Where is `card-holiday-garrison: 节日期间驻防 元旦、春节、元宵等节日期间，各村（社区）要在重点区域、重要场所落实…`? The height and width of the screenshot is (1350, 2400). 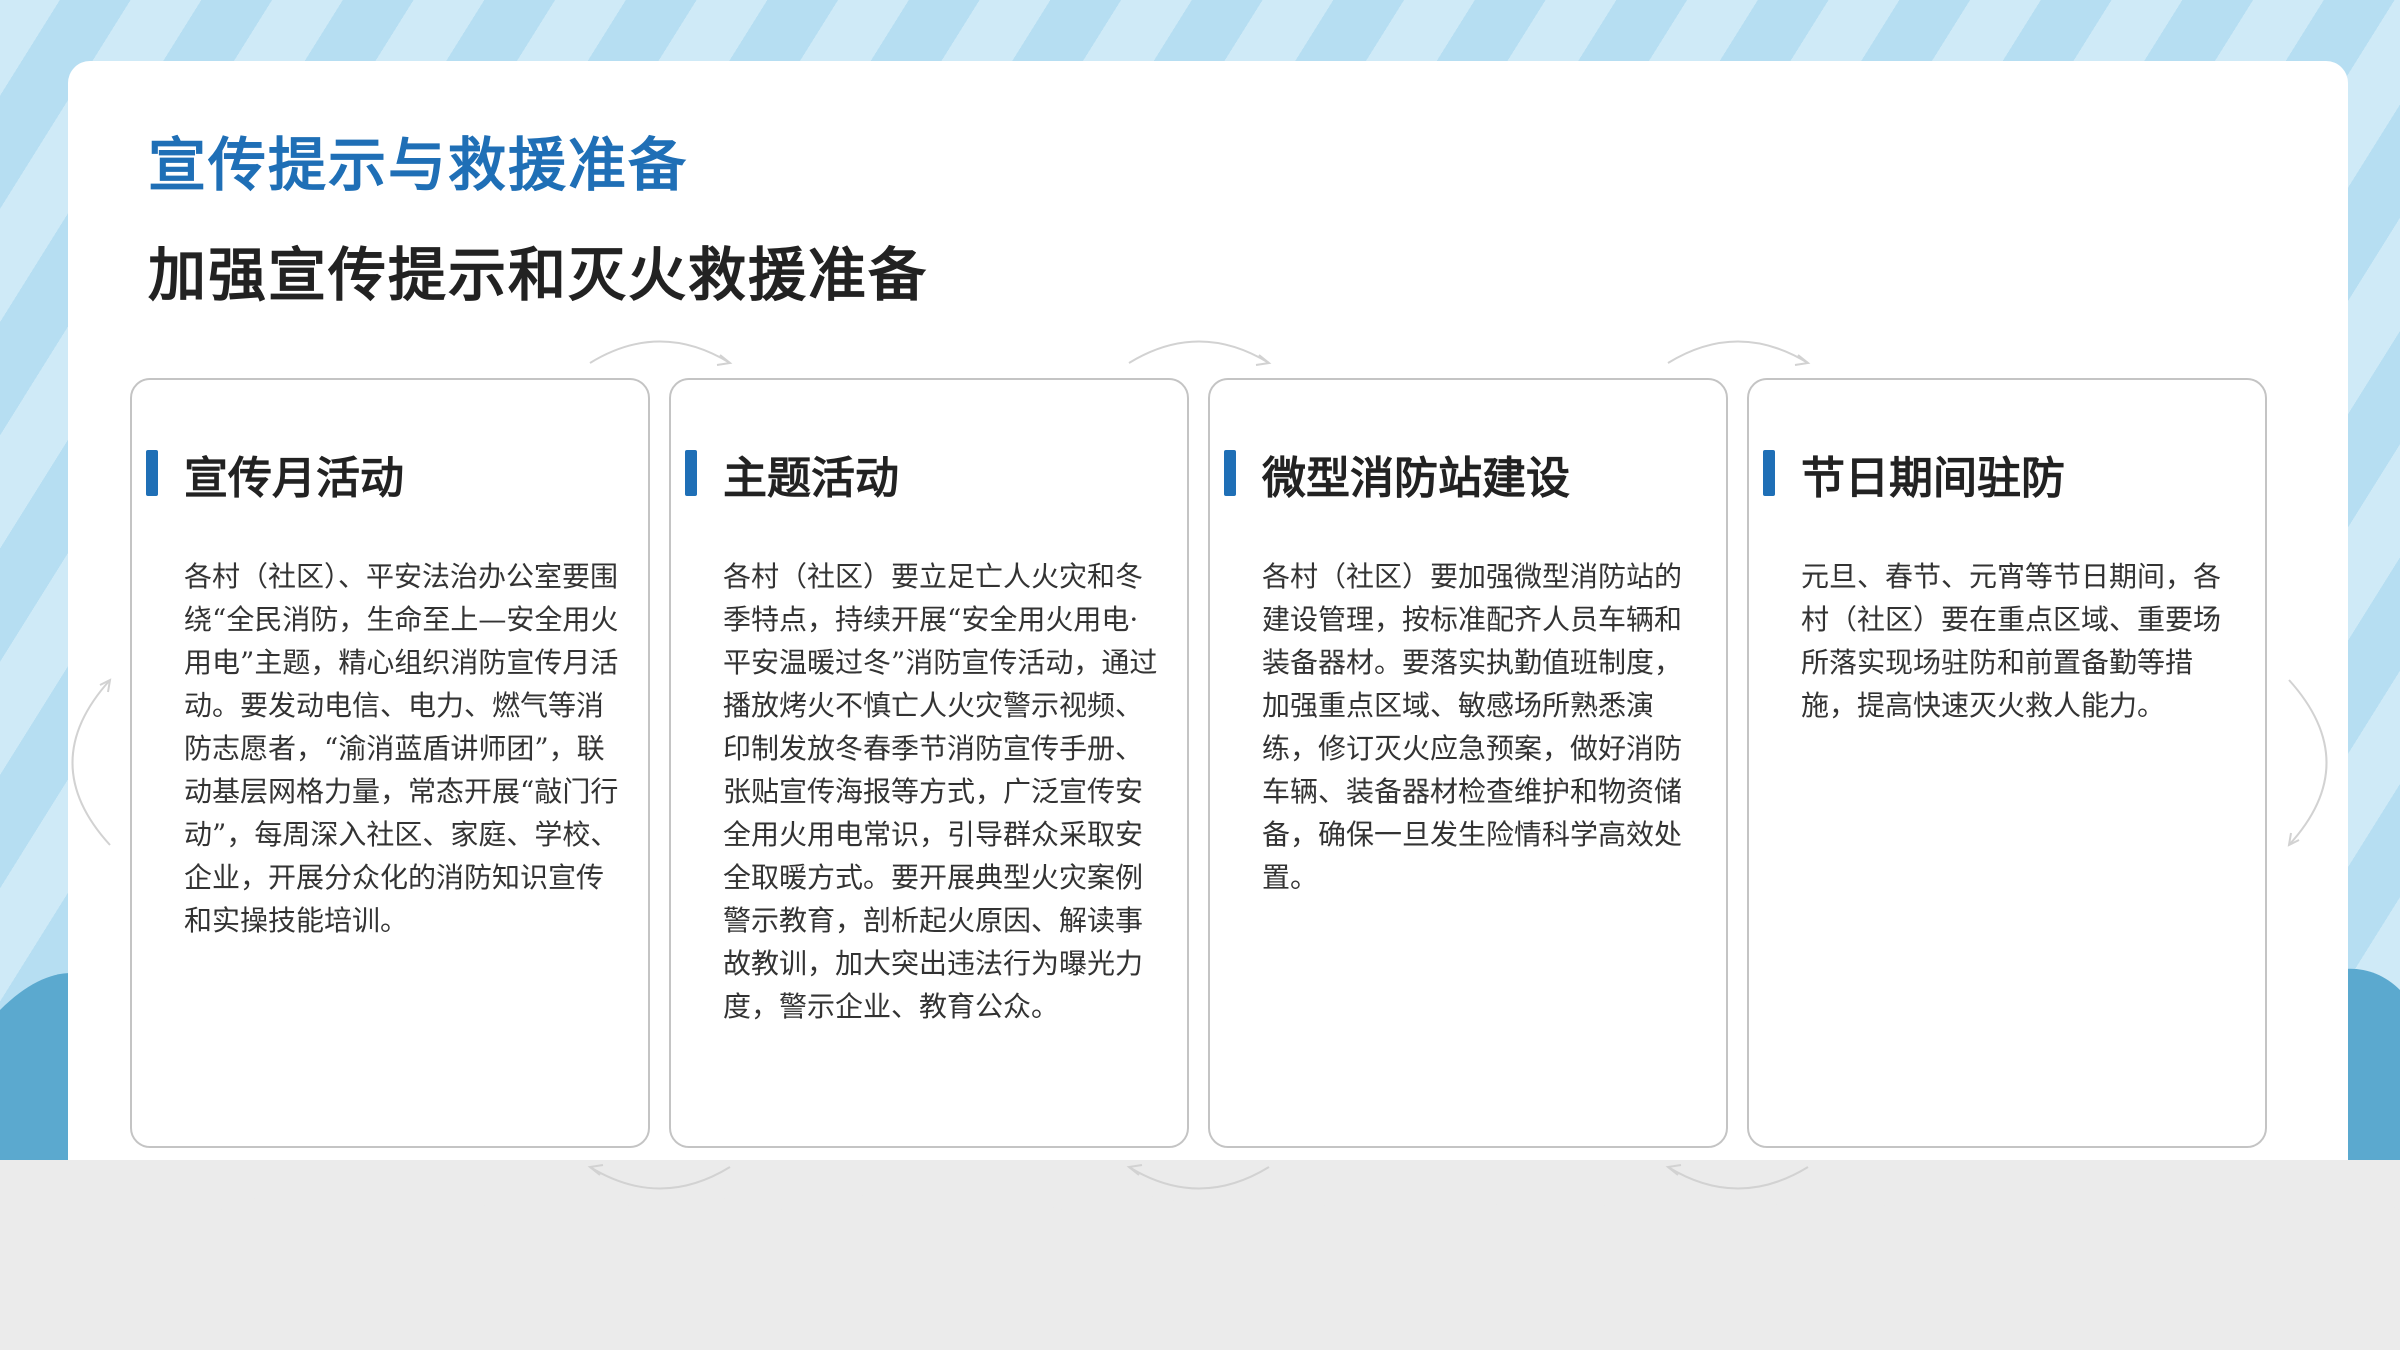 card-holiday-garrison: 节日期间驻防 元旦、春节、元宵等节日期间，各村（社区）要在重点区域、重要场所落实… is located at coordinates (2007, 763).